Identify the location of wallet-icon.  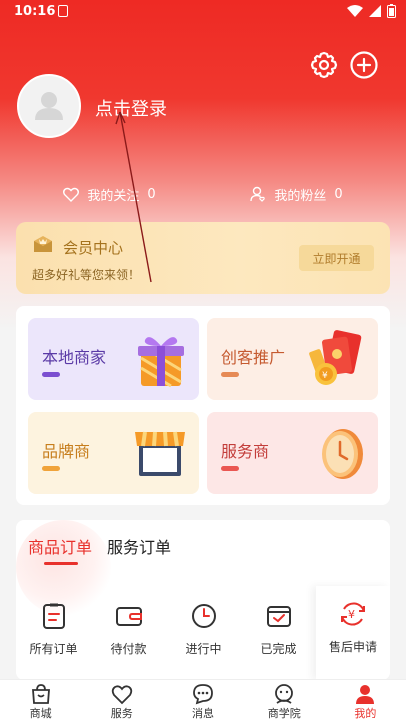
(128, 616).